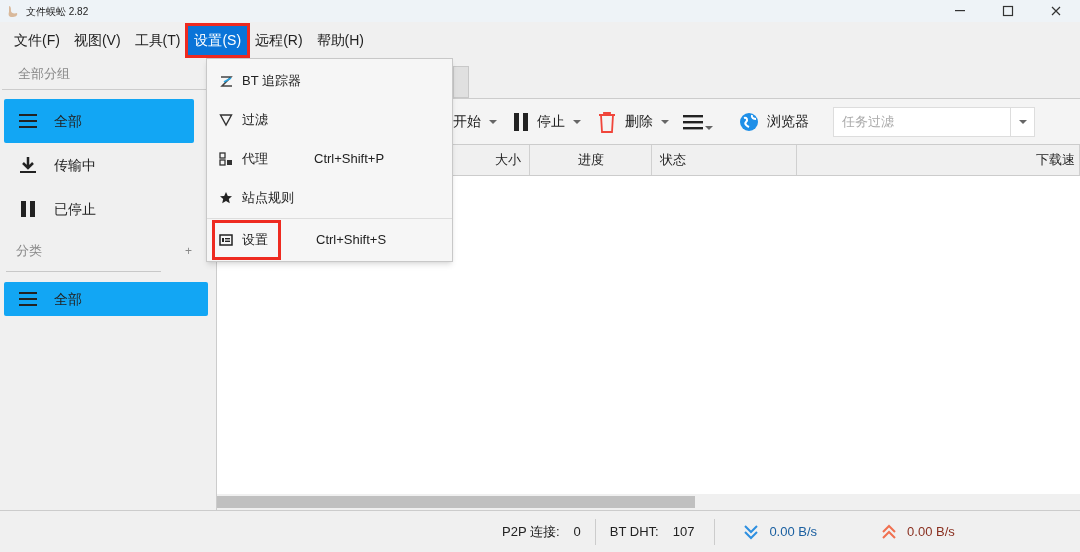 The image size is (1080, 552). I want to click on menu-item: 设置, so click(246, 239).